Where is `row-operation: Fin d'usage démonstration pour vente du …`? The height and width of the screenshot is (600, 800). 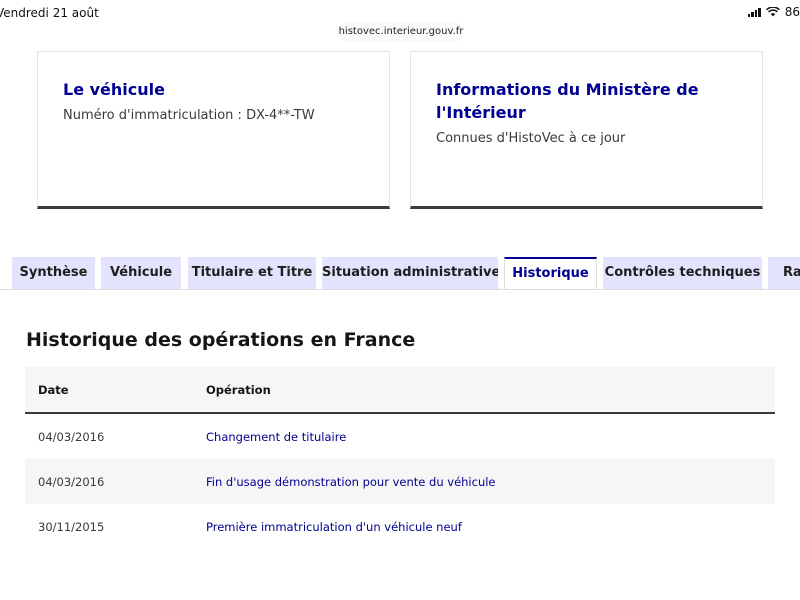
row-operation: Fin d'usage démonstration pour vente du … is located at coordinates (351, 481).